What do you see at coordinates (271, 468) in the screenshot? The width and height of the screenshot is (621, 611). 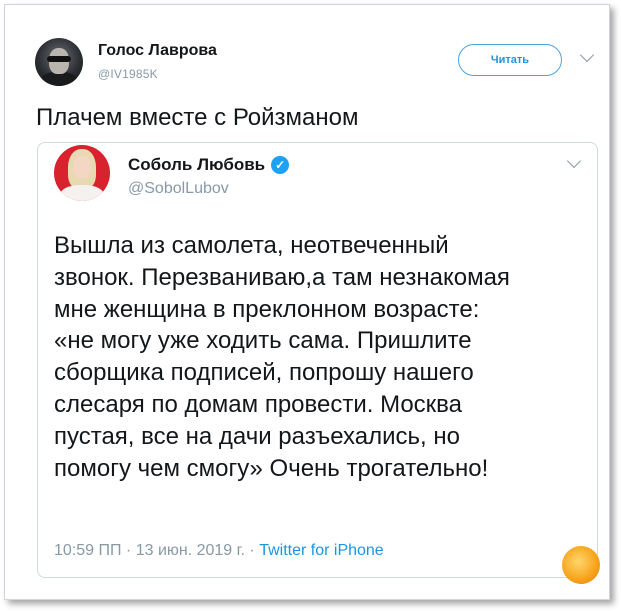 I see `tweet-text-line: помогу чем смогу» Очень трогательно!` at bounding box center [271, 468].